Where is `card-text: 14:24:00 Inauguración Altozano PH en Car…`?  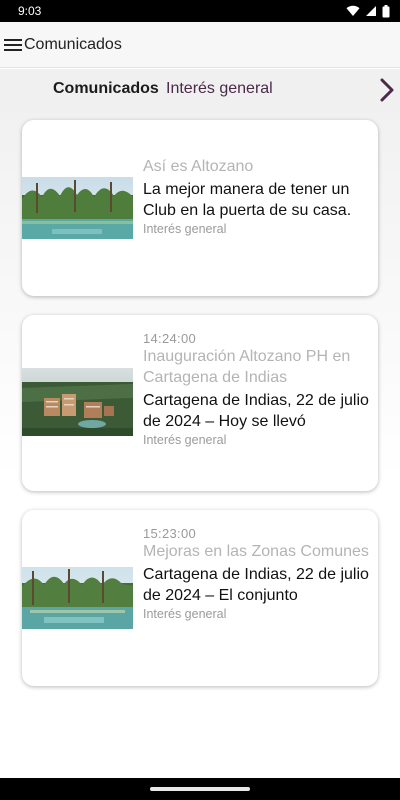 card-text: 14:24:00 Inauguración Altozano PH en Car… is located at coordinates (256, 389).